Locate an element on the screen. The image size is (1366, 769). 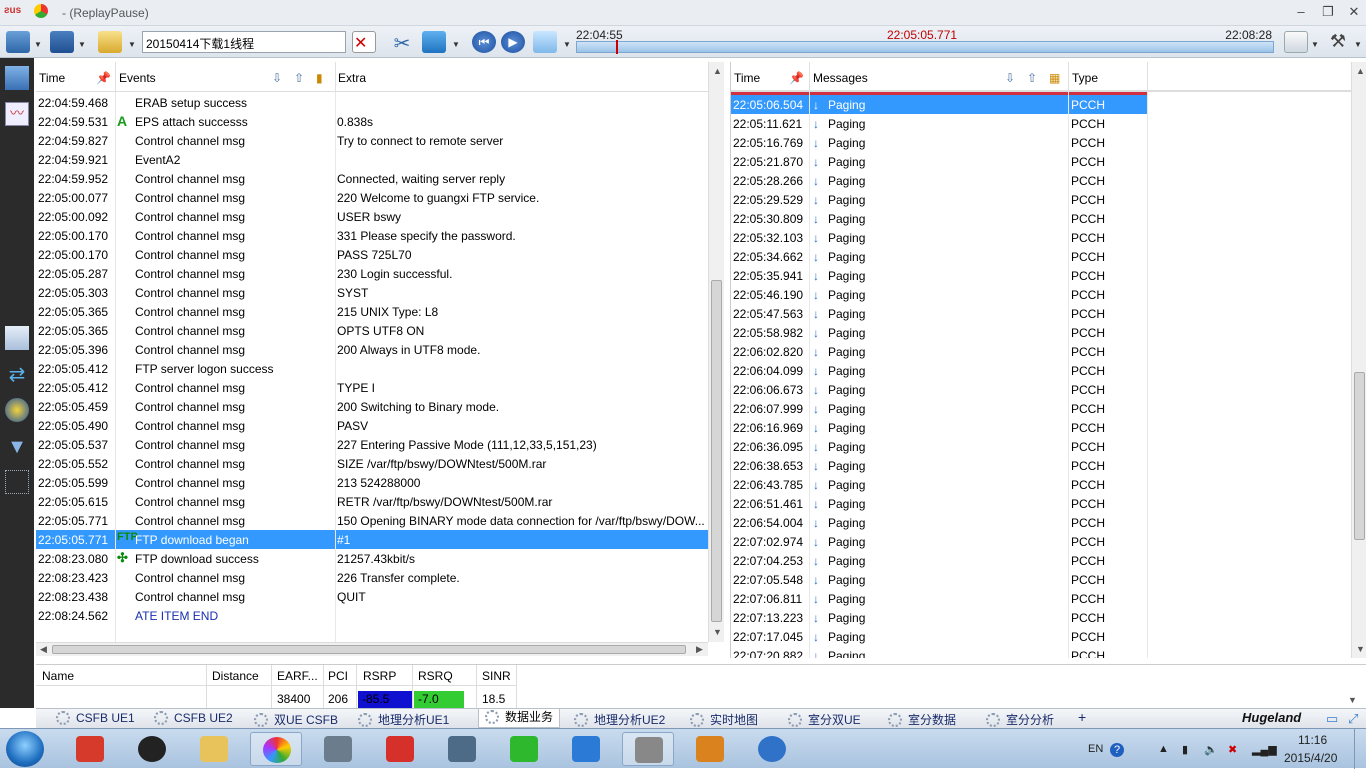
header-events: Events is located at coordinates (137, 78).